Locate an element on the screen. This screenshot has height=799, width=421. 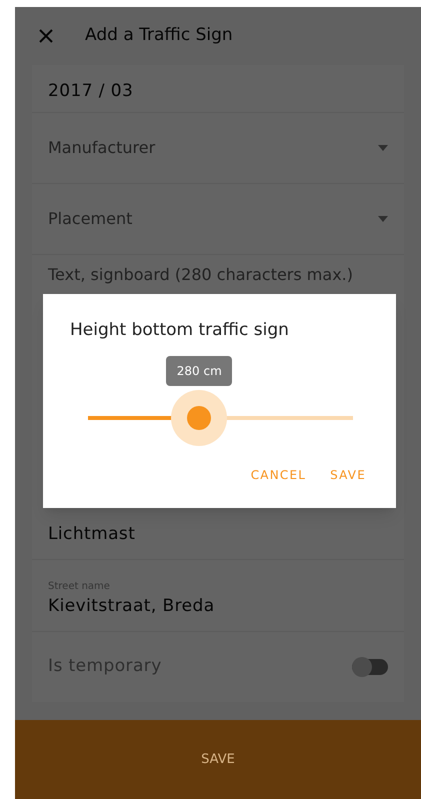
field-value: 2017 / 03 is located at coordinates (218, 91).